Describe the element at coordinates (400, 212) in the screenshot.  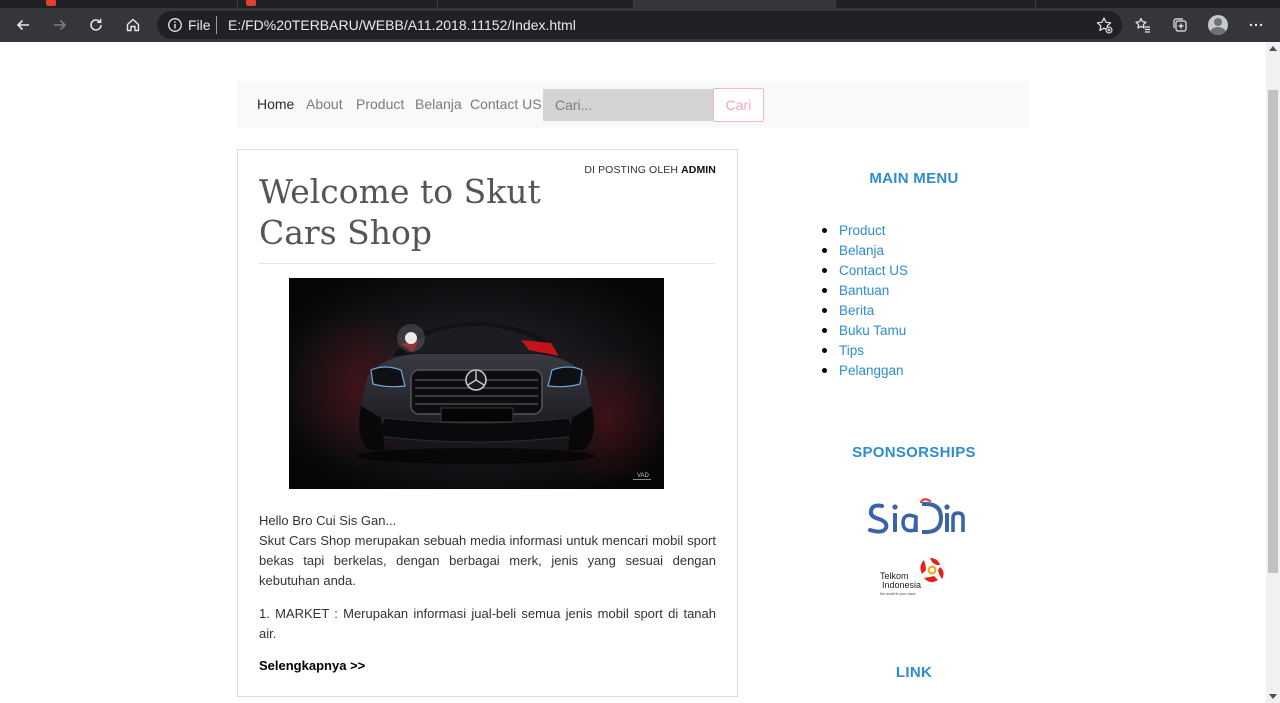
I see `post-title: Welcome to Skut Cars Shop` at that location.